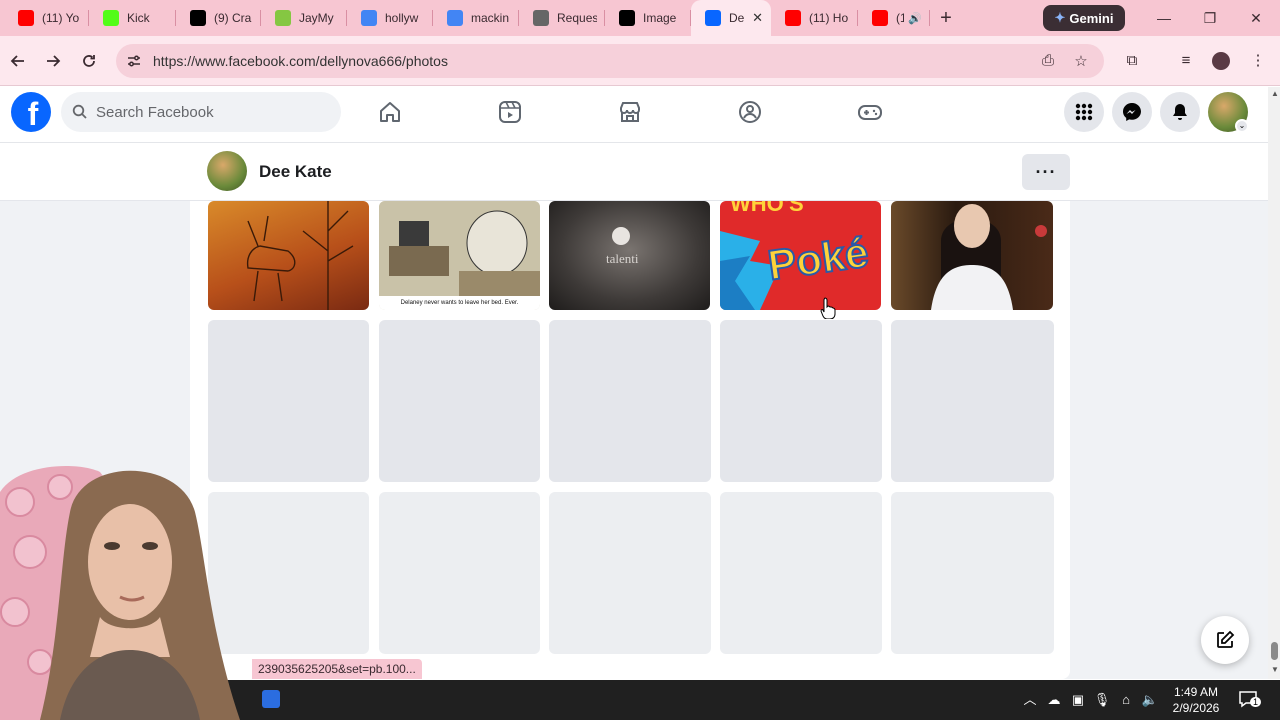 This screenshot has height=720, width=1280. I want to click on taskbar-app-icon, so click(271, 699).